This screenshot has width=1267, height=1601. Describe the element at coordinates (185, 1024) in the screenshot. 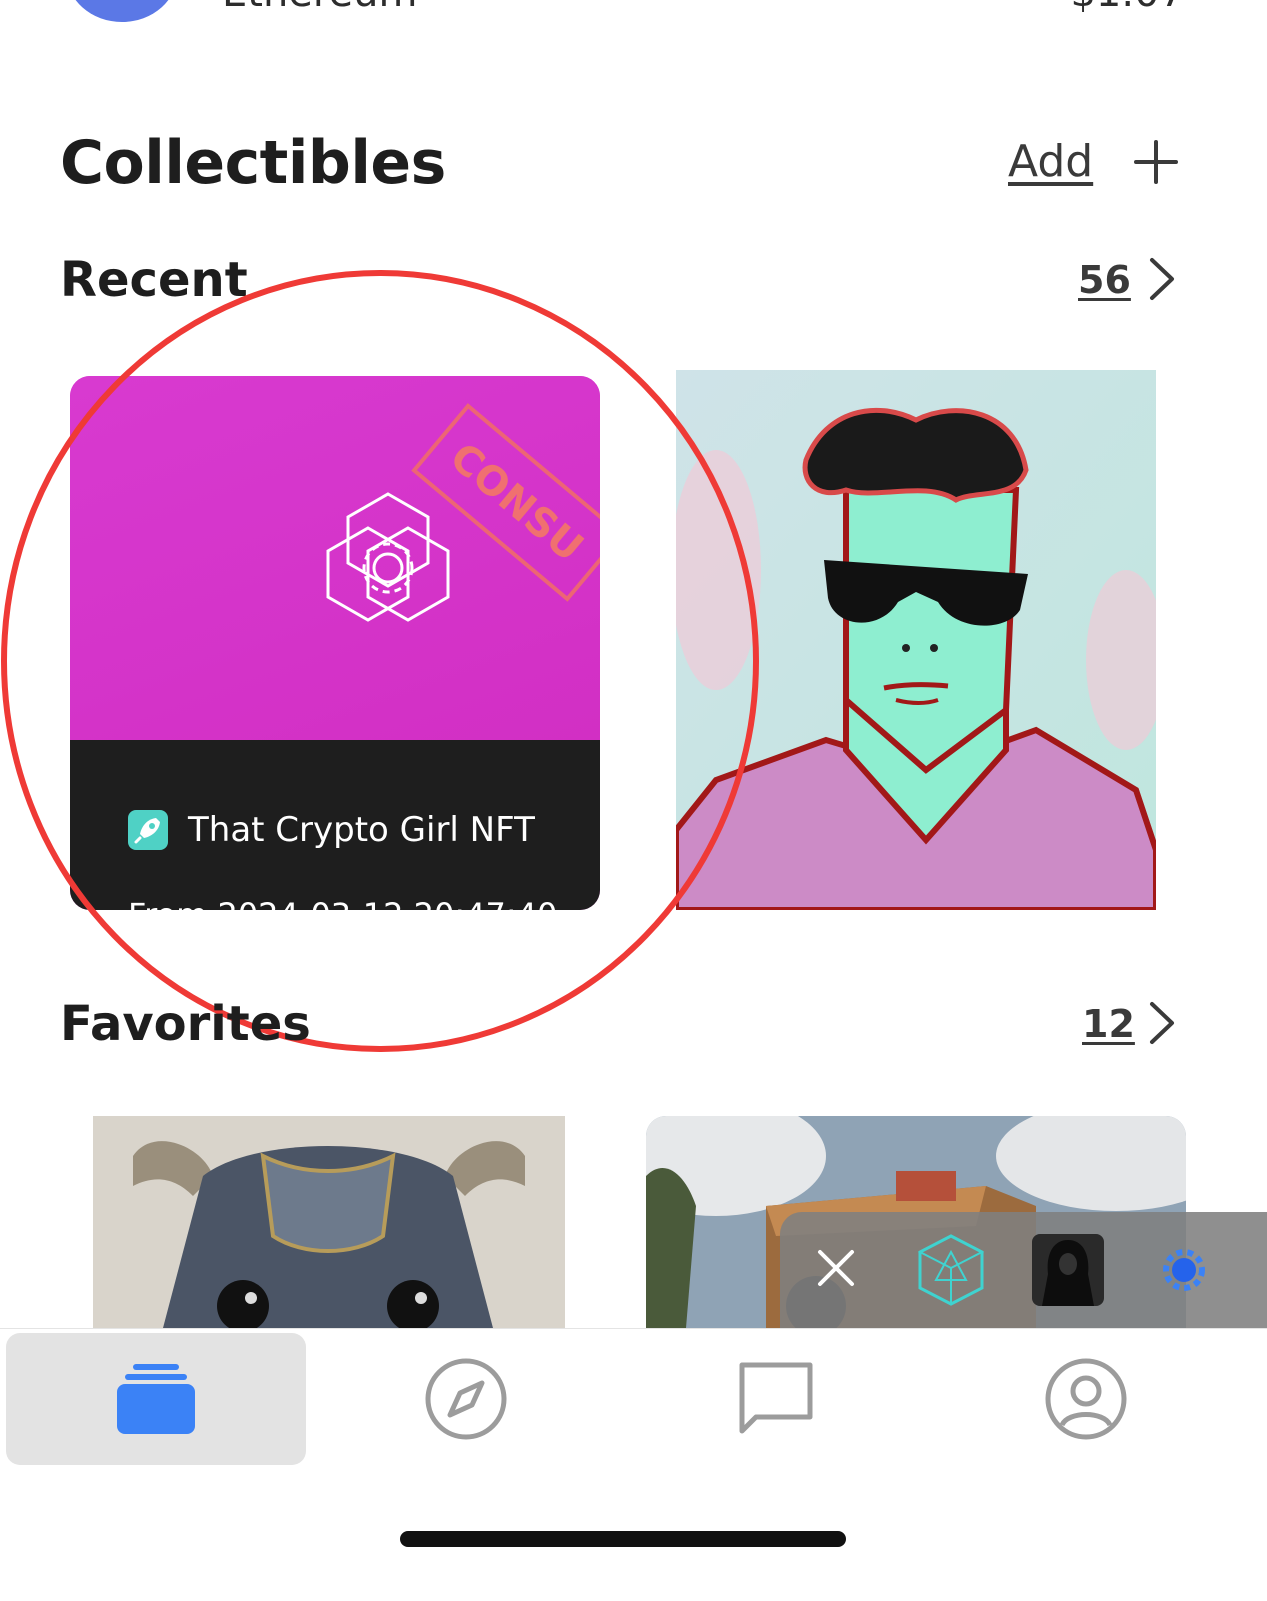

I see `favorites-title: Favorites` at that location.